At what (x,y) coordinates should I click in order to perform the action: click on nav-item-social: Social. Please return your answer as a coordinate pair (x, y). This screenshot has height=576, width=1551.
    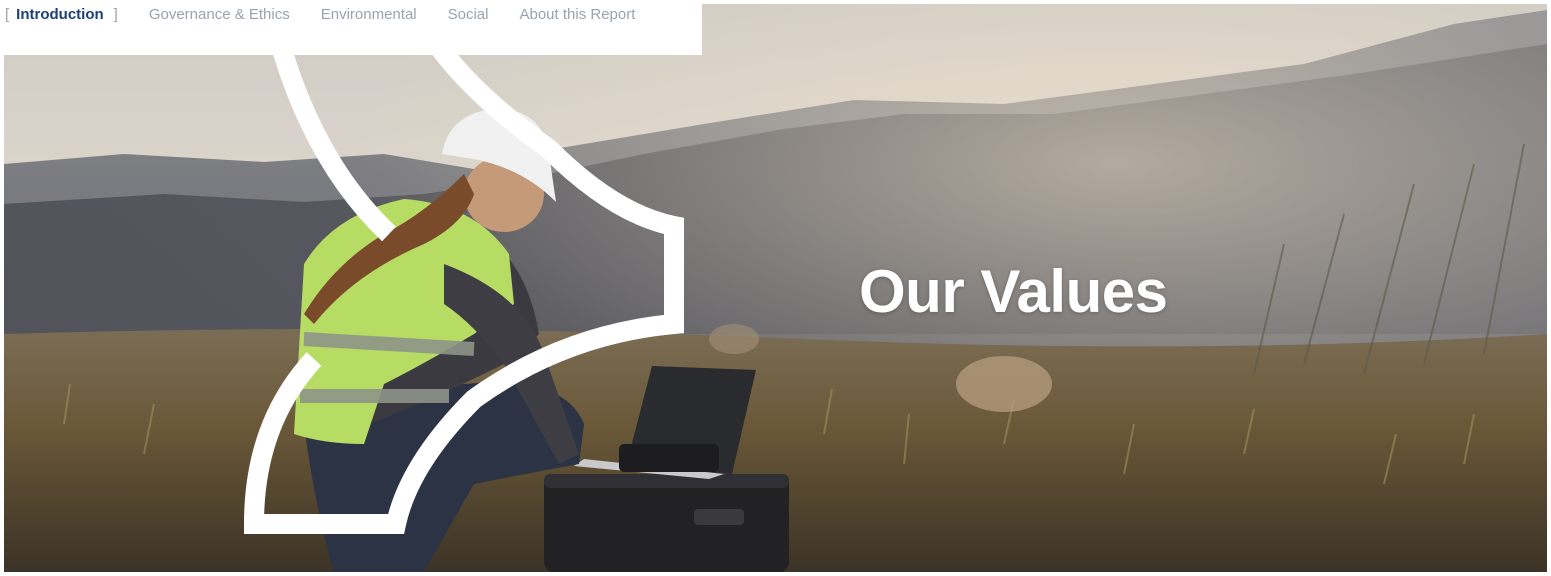
    Looking at the image, I should click on (468, 14).